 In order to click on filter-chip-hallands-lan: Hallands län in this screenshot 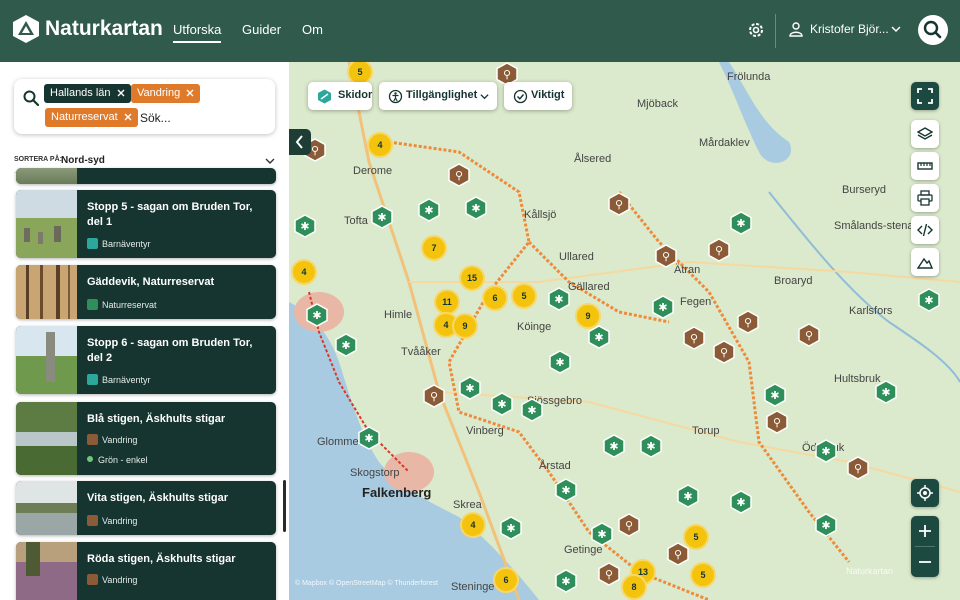, I will do `click(87, 93)`.